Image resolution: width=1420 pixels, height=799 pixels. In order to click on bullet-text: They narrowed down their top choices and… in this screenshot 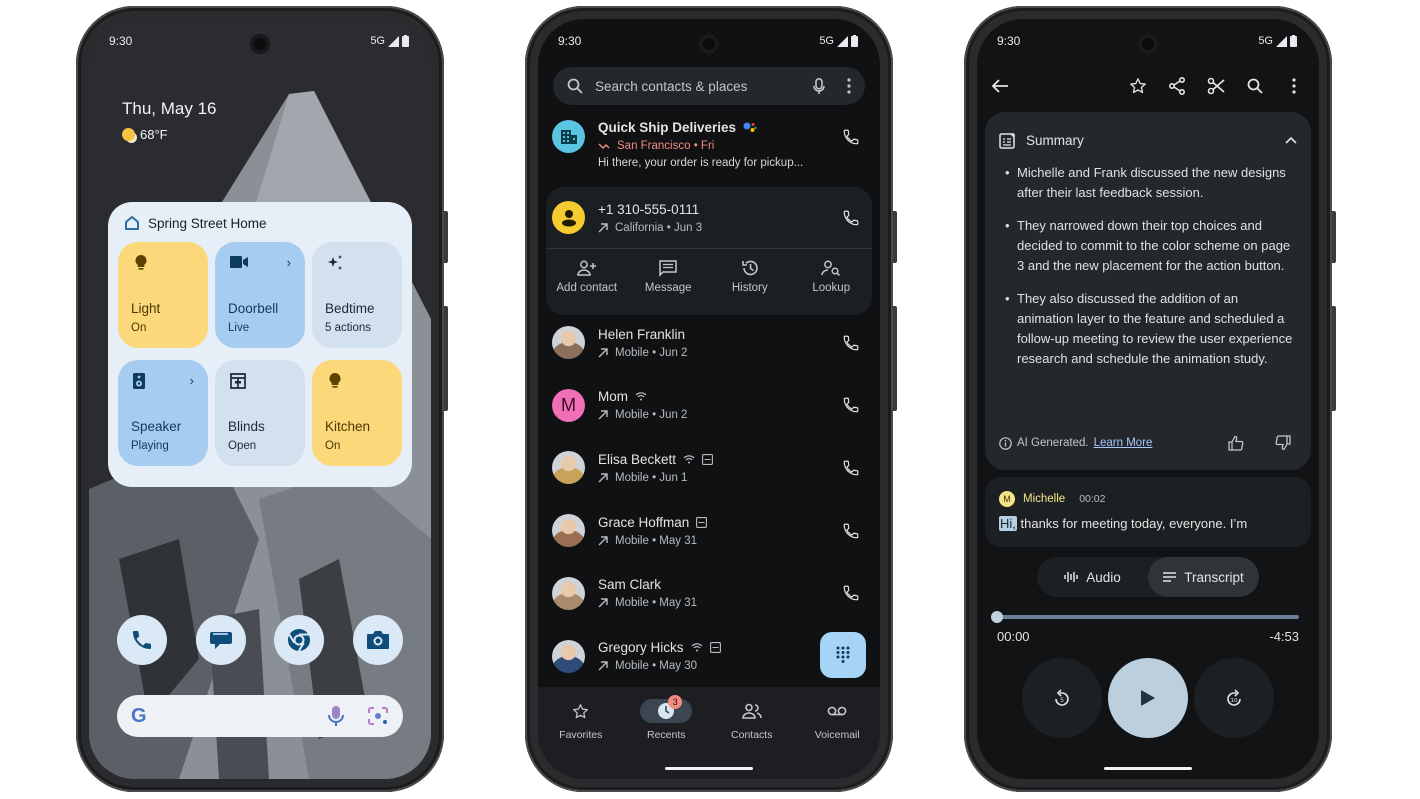, I will do `click(1154, 245)`.